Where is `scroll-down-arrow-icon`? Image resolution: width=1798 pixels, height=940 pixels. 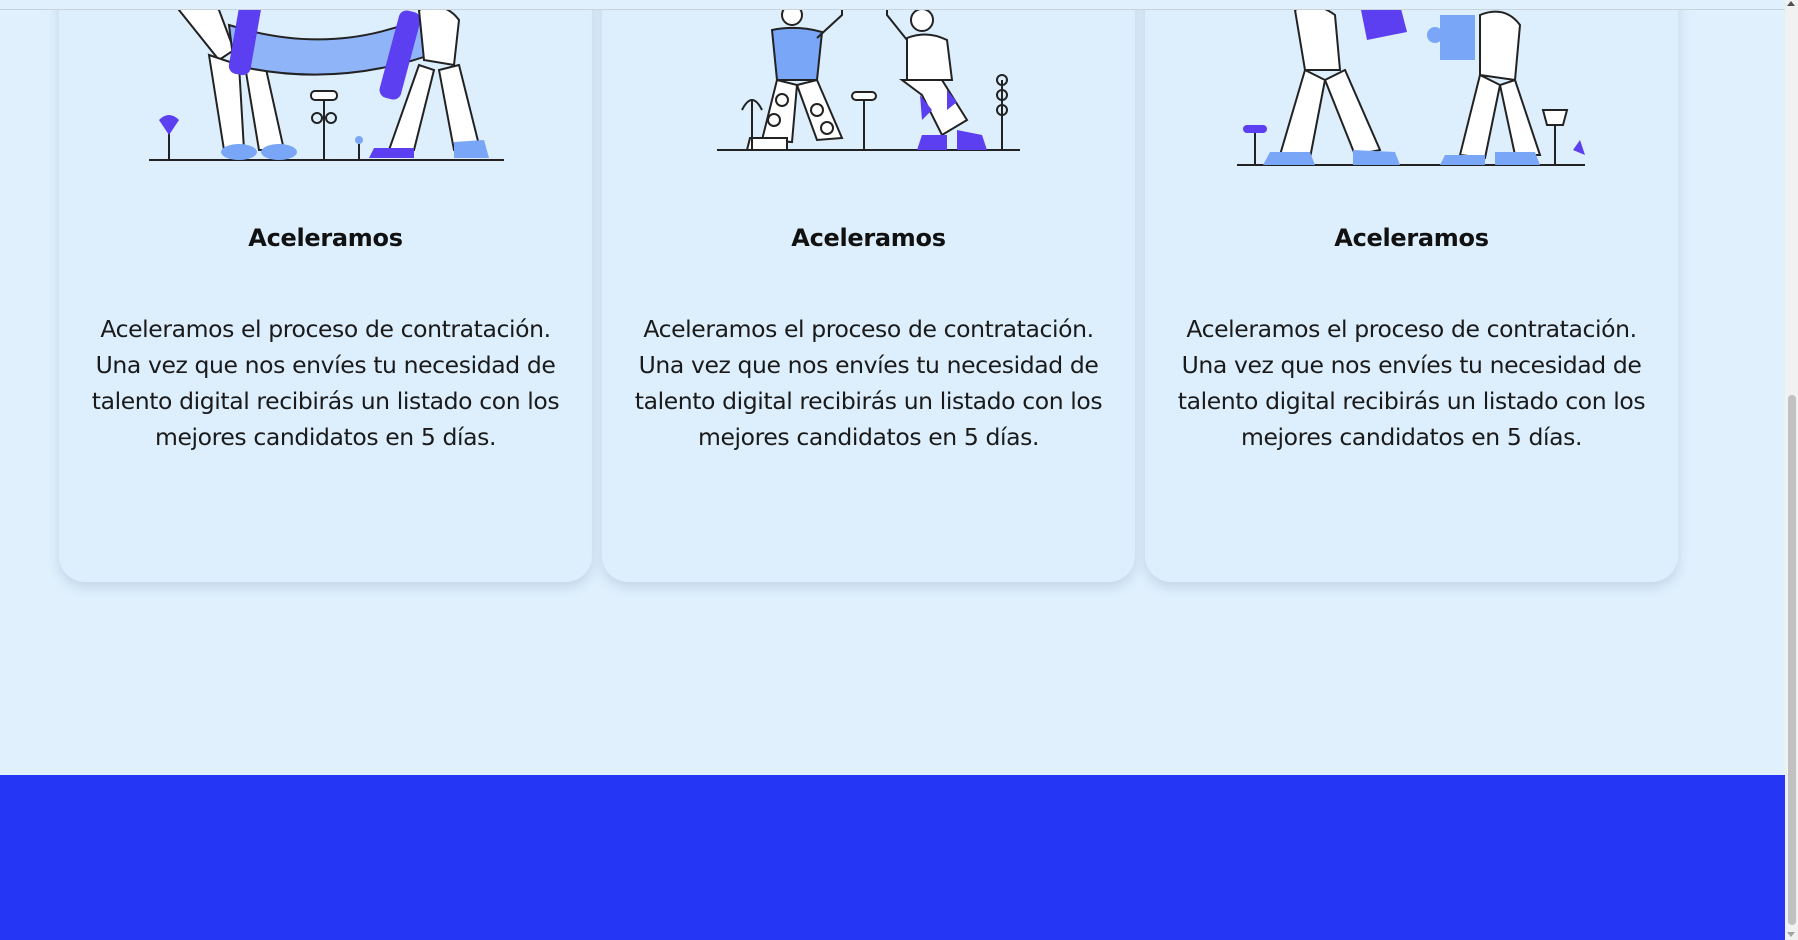 scroll-down-arrow-icon is located at coordinates (1791, 934).